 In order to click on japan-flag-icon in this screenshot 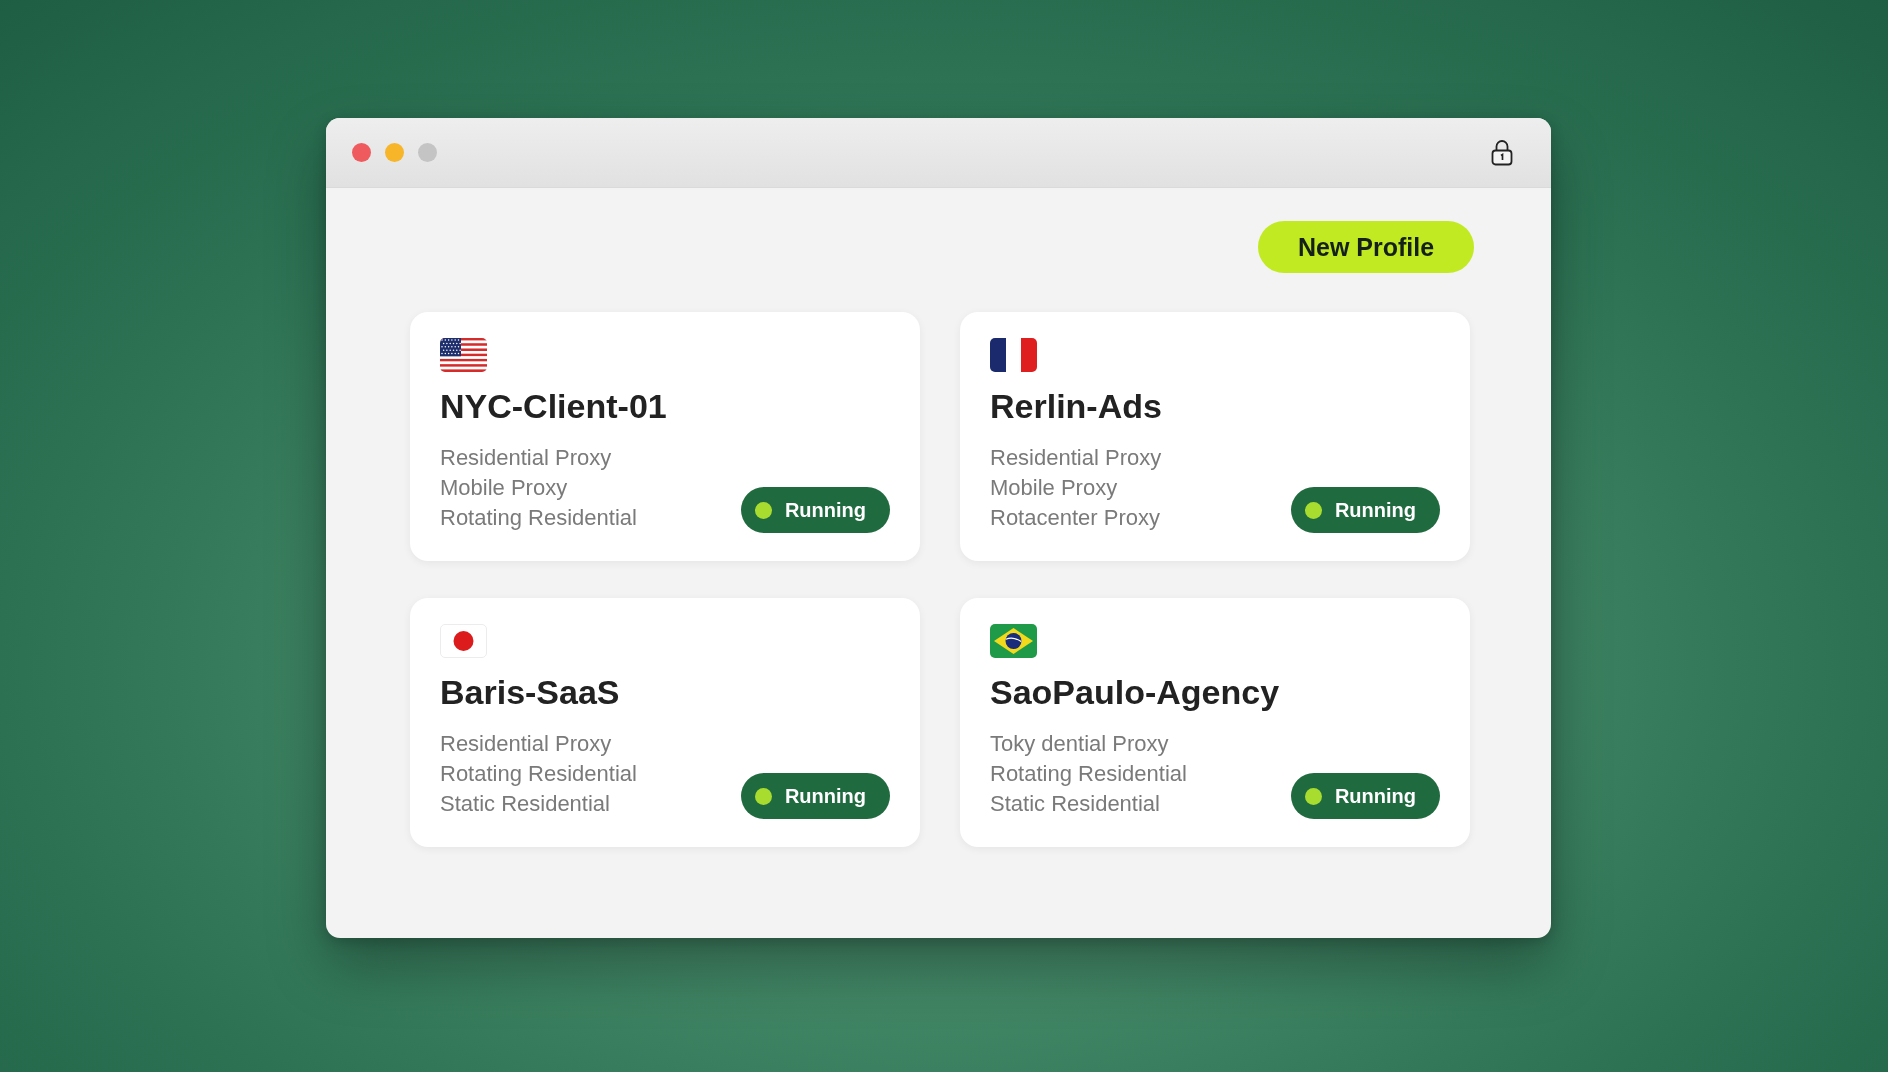, I will do `click(463, 641)`.